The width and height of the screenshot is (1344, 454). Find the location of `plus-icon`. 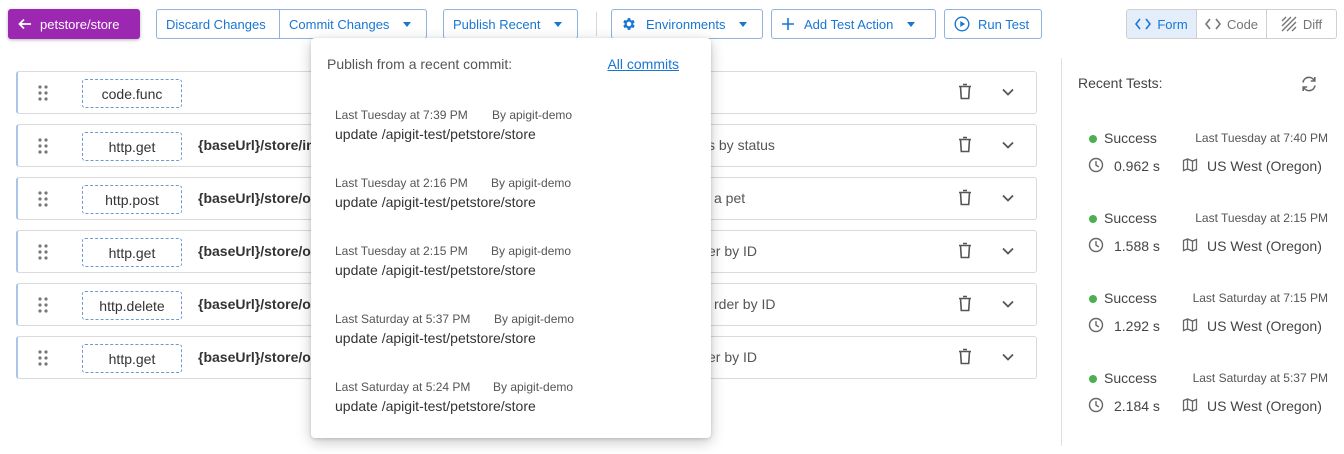

plus-icon is located at coordinates (788, 24).